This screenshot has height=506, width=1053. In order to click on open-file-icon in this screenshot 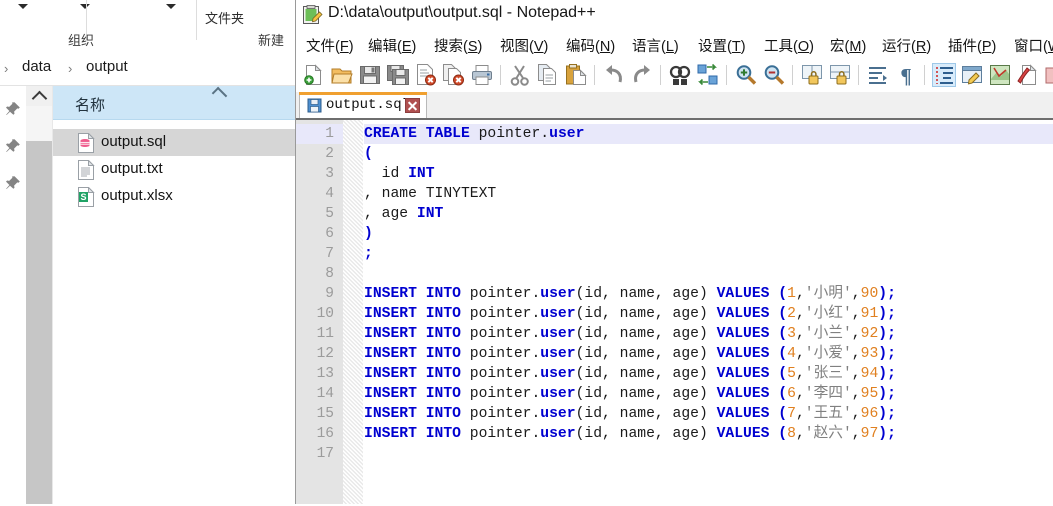, I will do `click(342, 75)`.